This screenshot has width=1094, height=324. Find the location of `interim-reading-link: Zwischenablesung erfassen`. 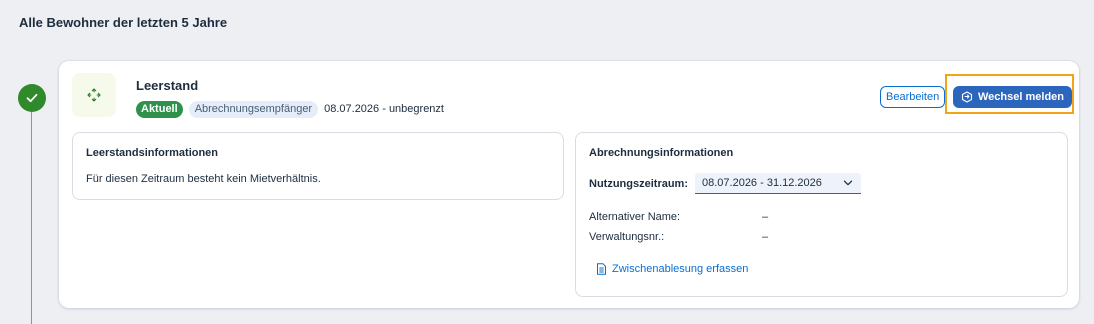

interim-reading-link: Zwischenablesung erfassen is located at coordinates (672, 269).